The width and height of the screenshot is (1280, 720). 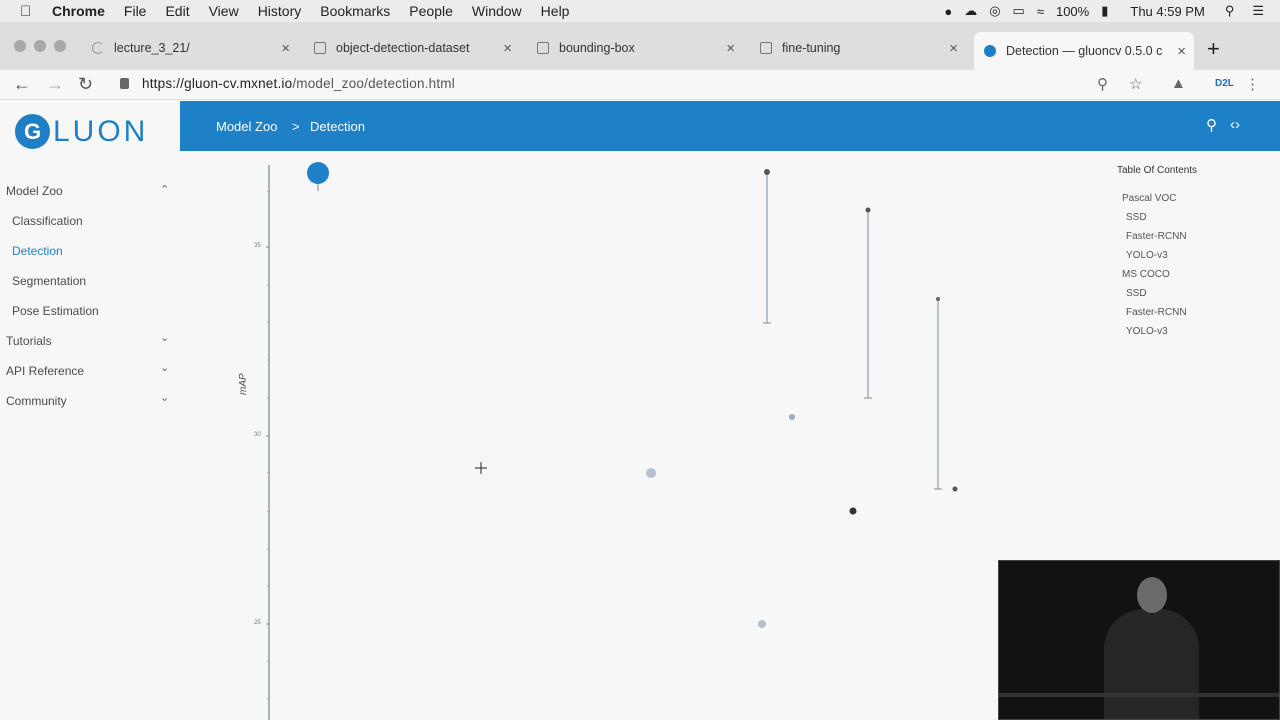 What do you see at coordinates (40, 46) in the screenshot?
I see `minimize-window-button` at bounding box center [40, 46].